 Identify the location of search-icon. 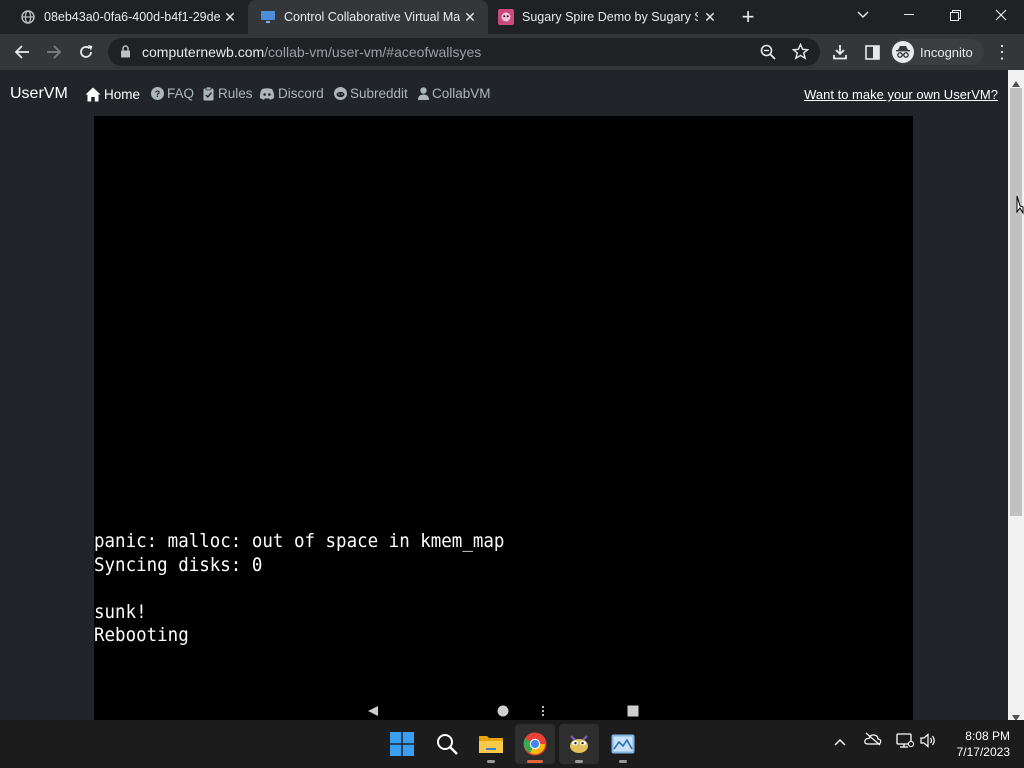
(447, 744).